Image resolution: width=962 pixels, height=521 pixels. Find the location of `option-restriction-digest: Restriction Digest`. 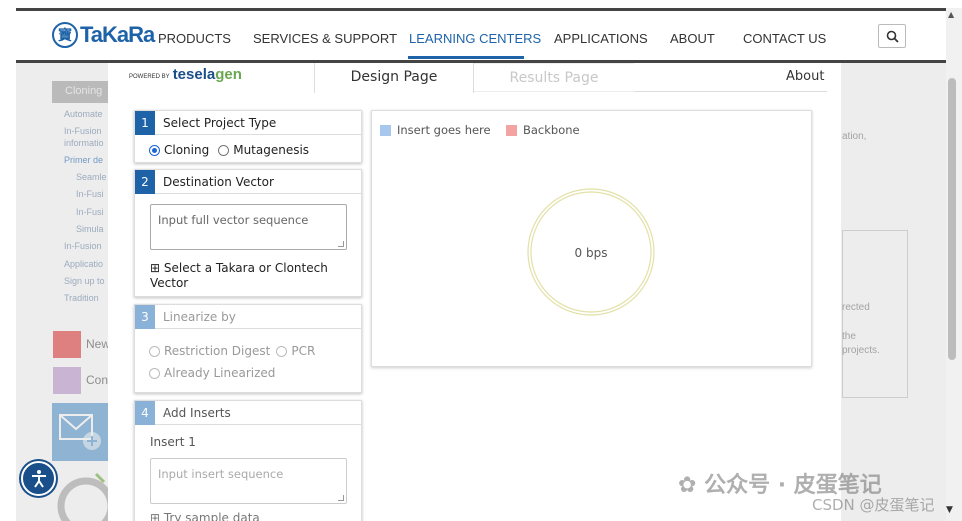

option-restriction-digest: Restriction Digest is located at coordinates (209, 351).